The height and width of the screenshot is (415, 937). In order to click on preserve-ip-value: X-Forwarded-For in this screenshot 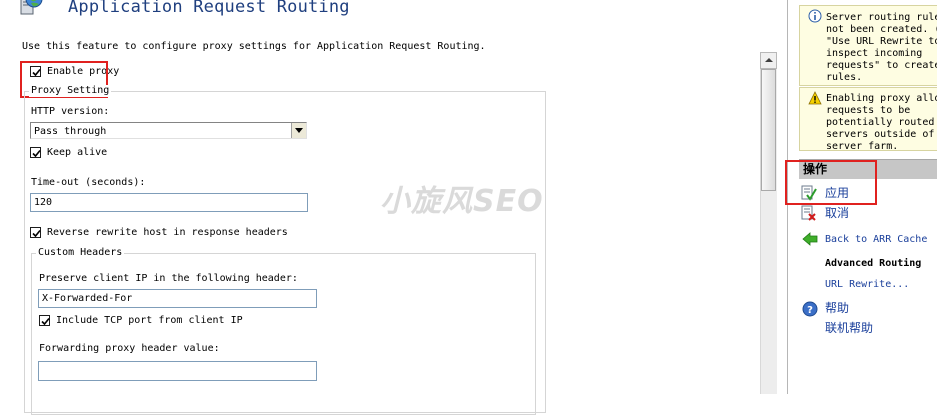, I will do `click(87, 298)`.